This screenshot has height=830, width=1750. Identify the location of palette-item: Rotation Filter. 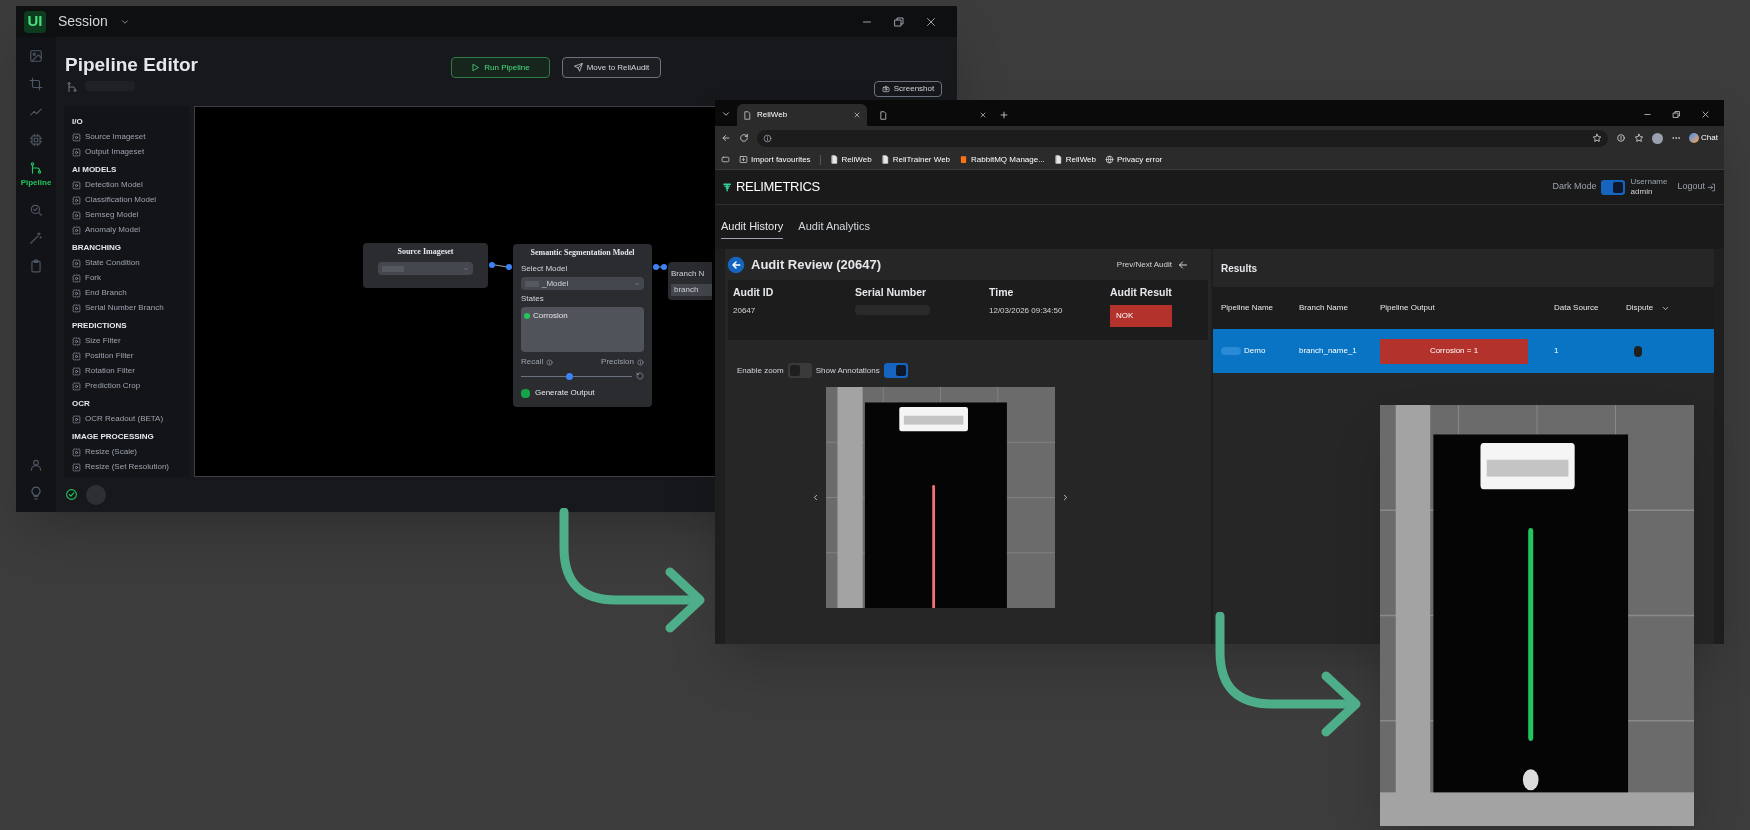
(110, 371).